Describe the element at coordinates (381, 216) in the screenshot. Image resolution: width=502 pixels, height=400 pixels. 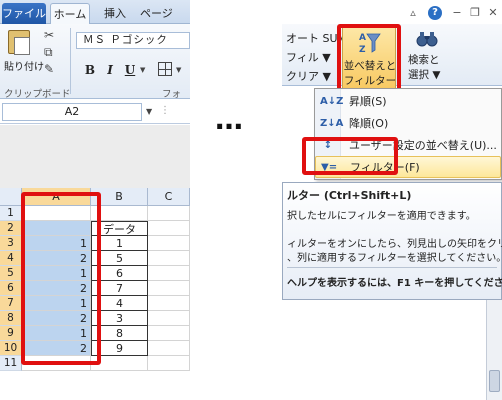
I see `tooltip-line: 択したセルにフィルターを適用できます。` at that location.